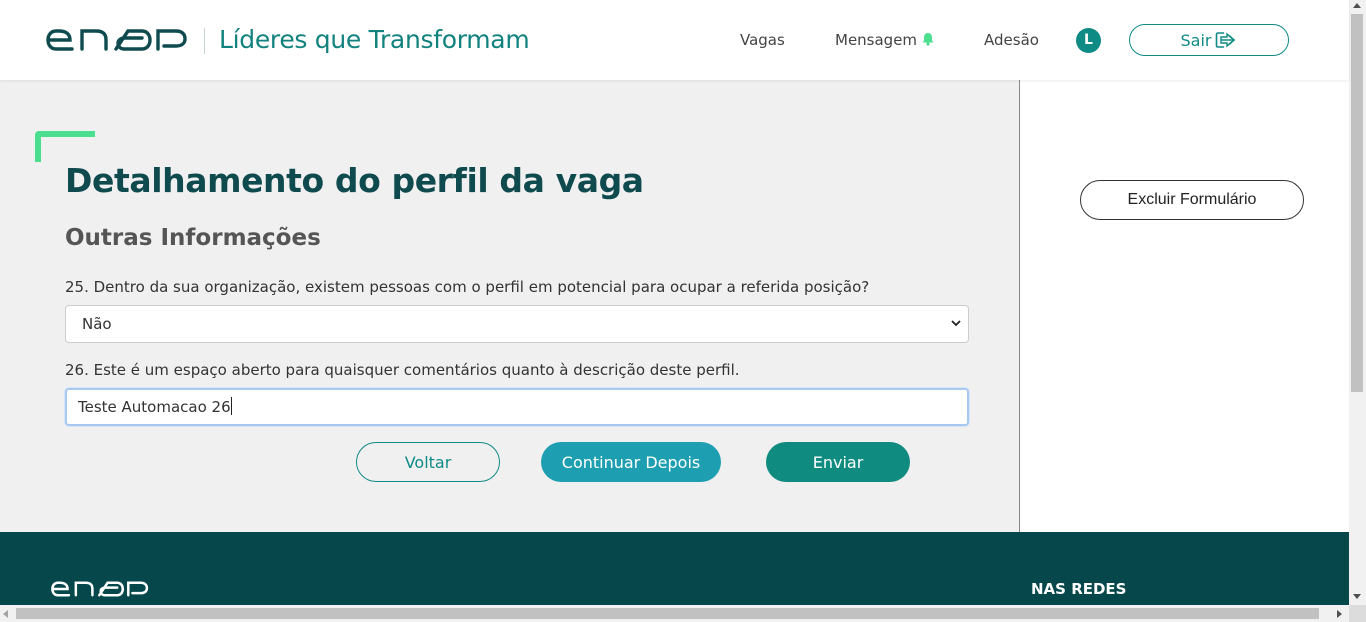 The width and height of the screenshot is (1366, 622). I want to click on question-26-comment-input: Teste Automacao 26, so click(517, 407).